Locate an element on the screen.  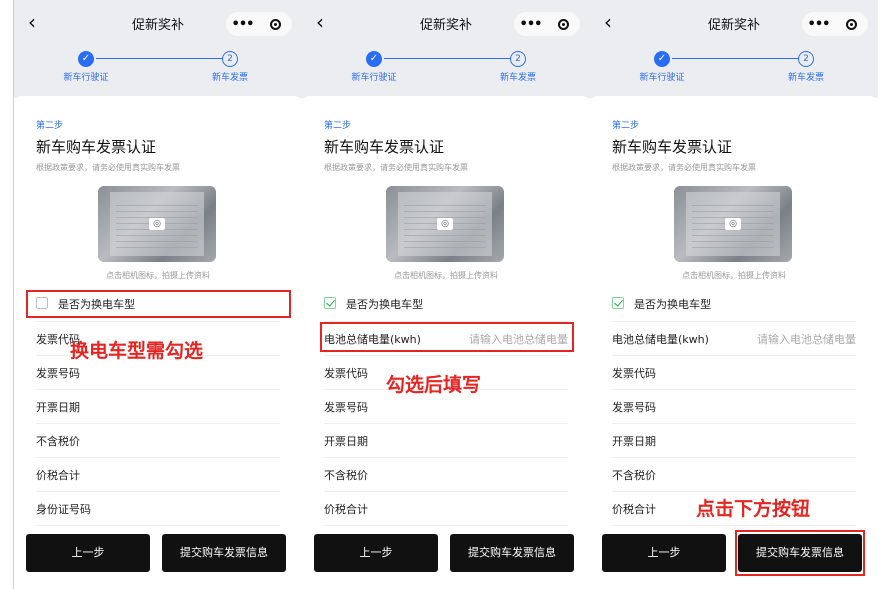
annotation-text: 换电车型需勾选 is located at coordinates (137, 351).